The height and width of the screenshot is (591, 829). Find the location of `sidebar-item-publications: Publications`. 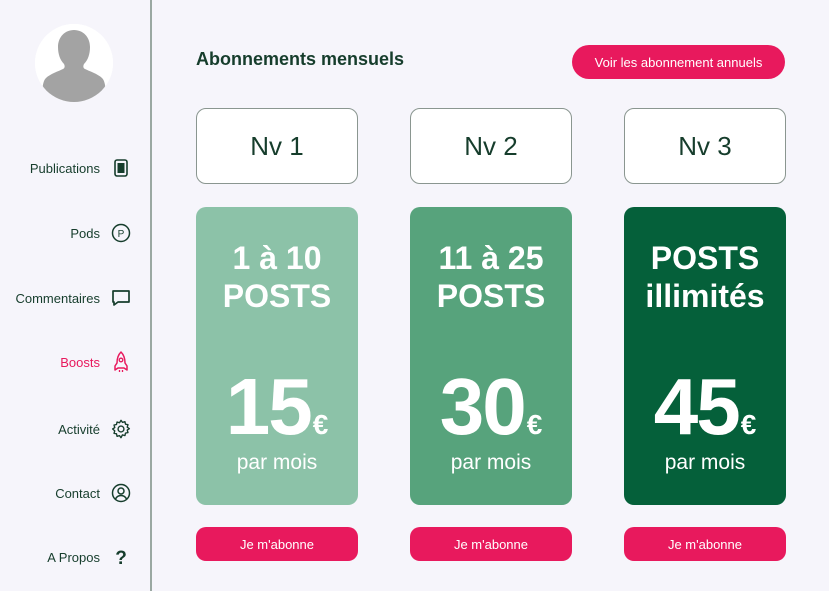

sidebar-item-publications: Publications is located at coordinates (81, 168).